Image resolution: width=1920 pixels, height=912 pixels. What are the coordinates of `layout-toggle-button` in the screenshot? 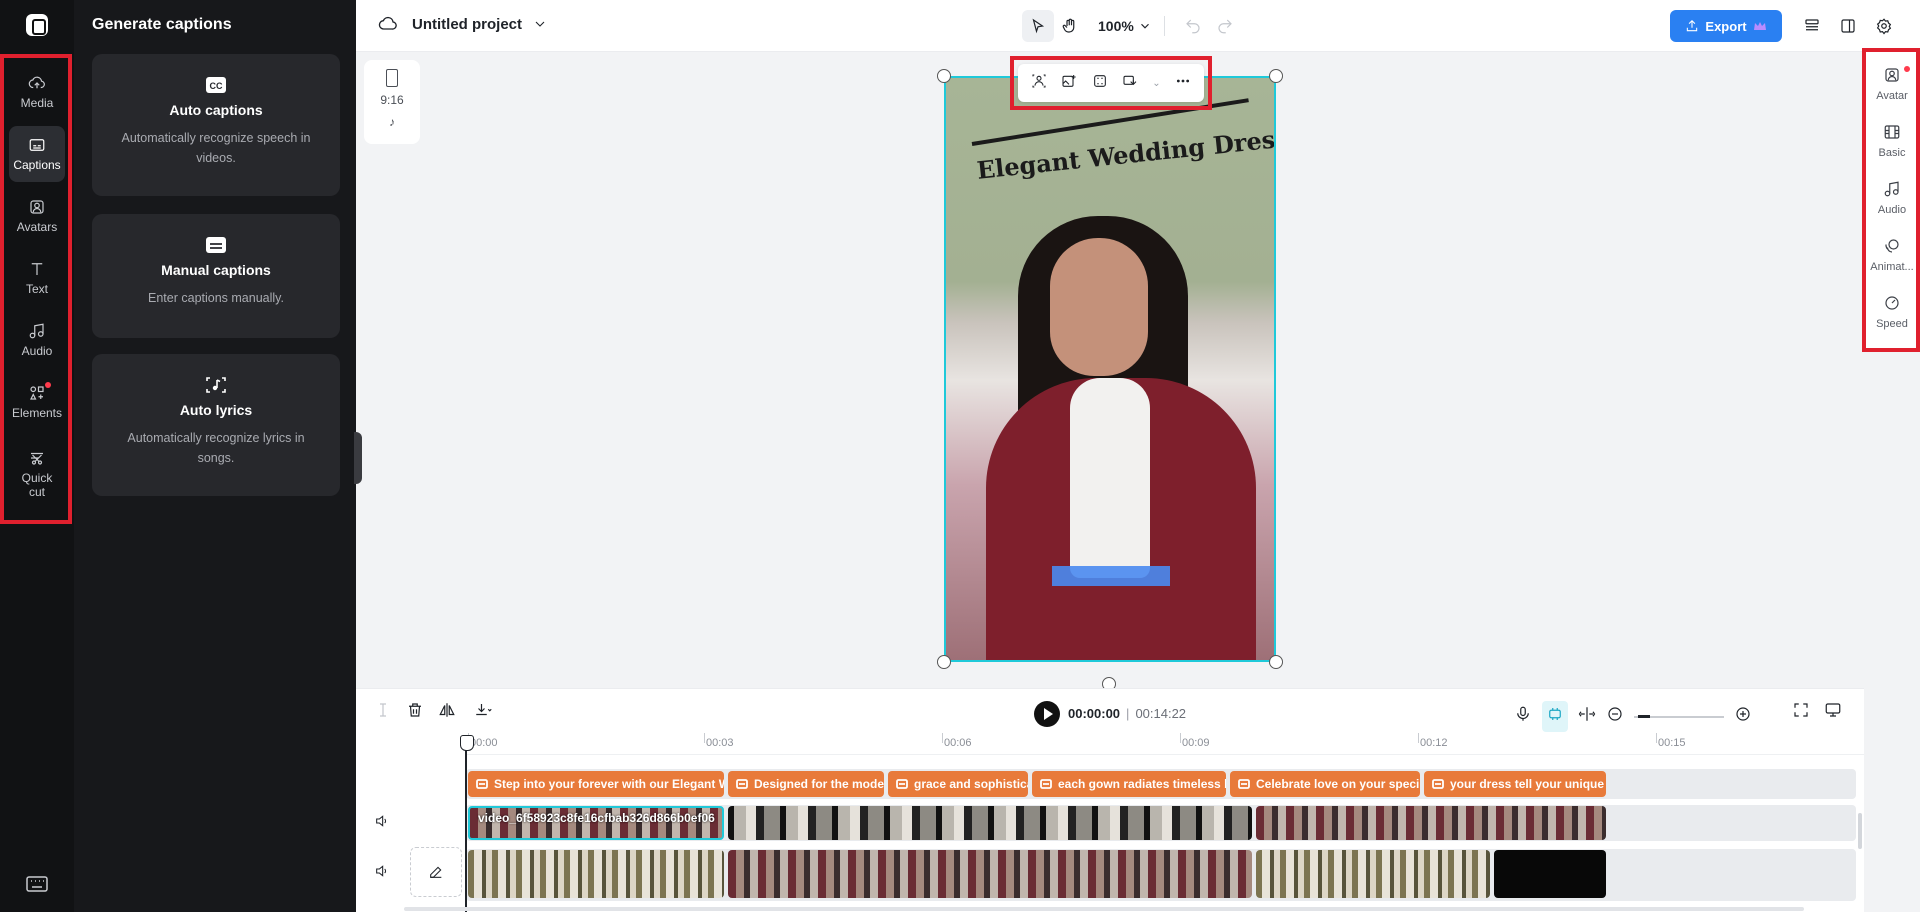 It's located at (1848, 26).